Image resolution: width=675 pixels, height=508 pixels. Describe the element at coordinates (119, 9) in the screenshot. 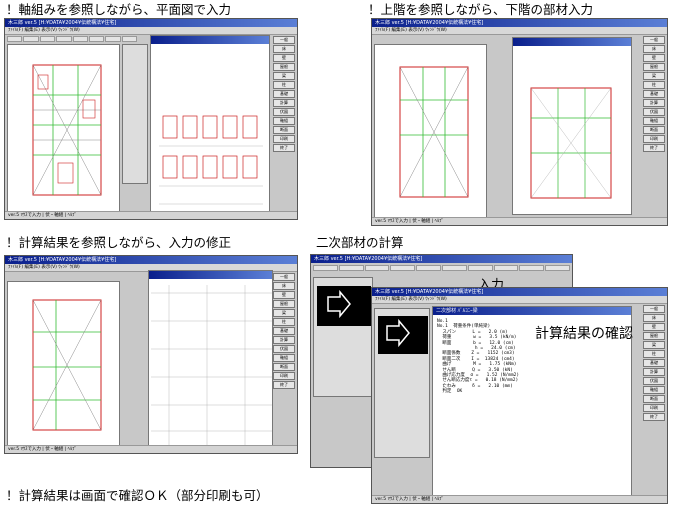

I see `caption-1: ！軸組みを参照しながら、平面図で入力` at that location.